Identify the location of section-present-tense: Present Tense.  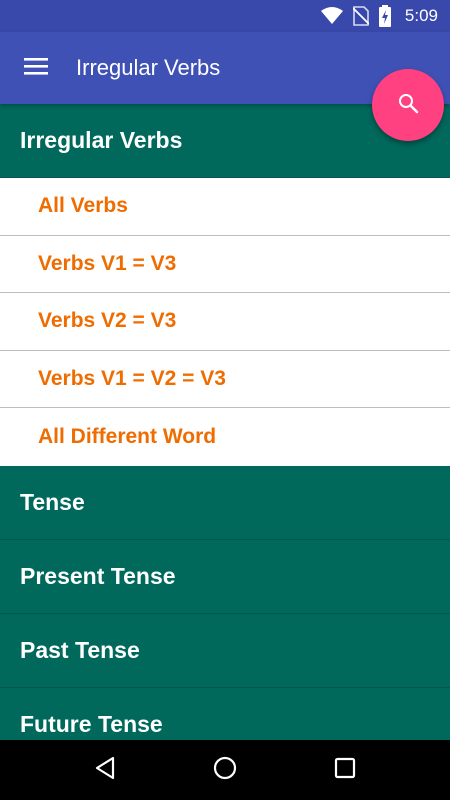
(225, 576).